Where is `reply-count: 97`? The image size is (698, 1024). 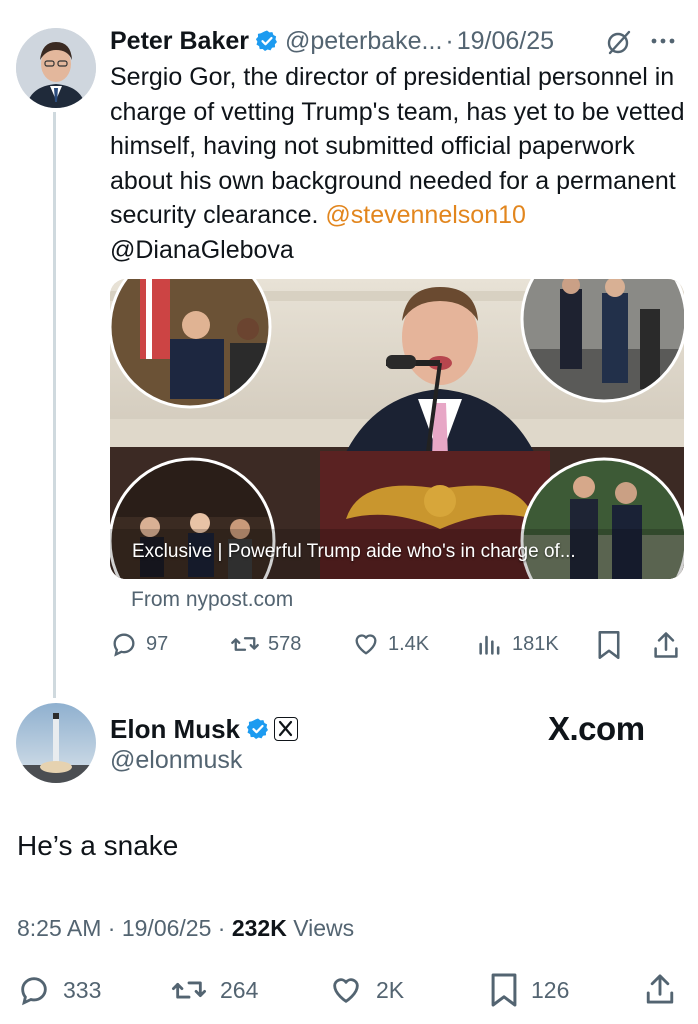
reply-count: 97 is located at coordinates (157, 643).